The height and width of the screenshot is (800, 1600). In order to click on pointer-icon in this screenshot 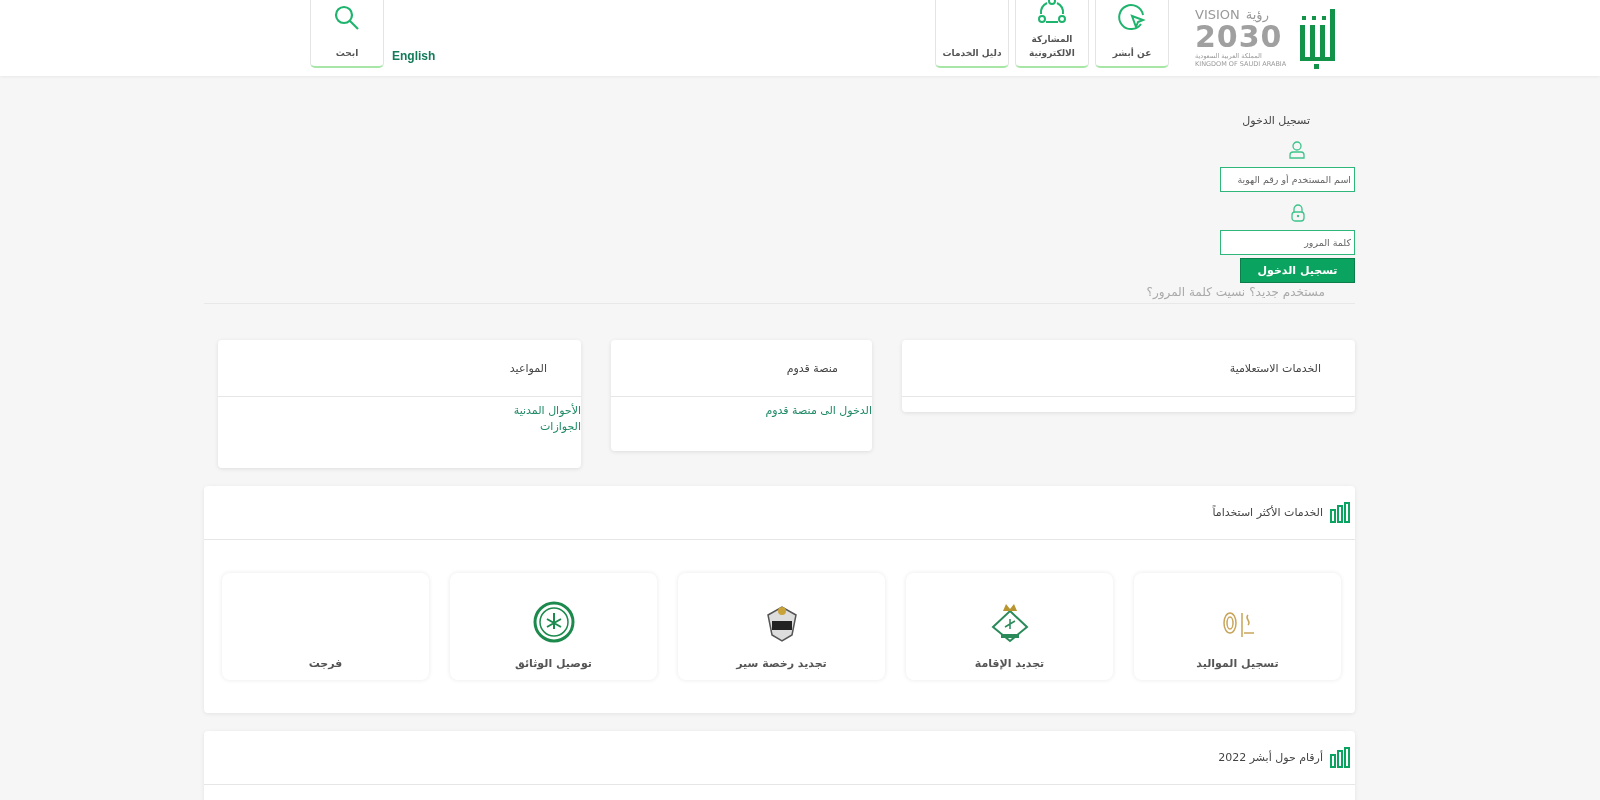, I will do `click(1132, 17)`.